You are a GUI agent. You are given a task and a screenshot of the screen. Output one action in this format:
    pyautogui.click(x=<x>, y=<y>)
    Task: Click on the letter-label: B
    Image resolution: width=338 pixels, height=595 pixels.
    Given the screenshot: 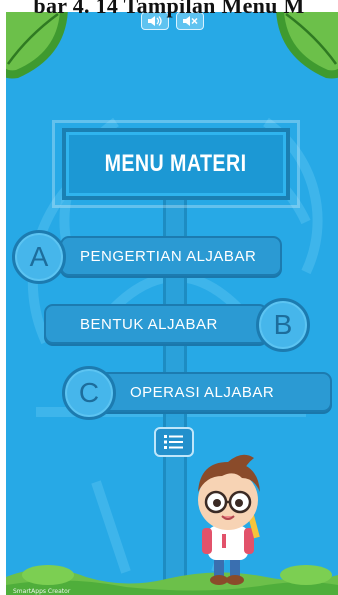 What is the action you would take?
    pyautogui.click(x=283, y=324)
    